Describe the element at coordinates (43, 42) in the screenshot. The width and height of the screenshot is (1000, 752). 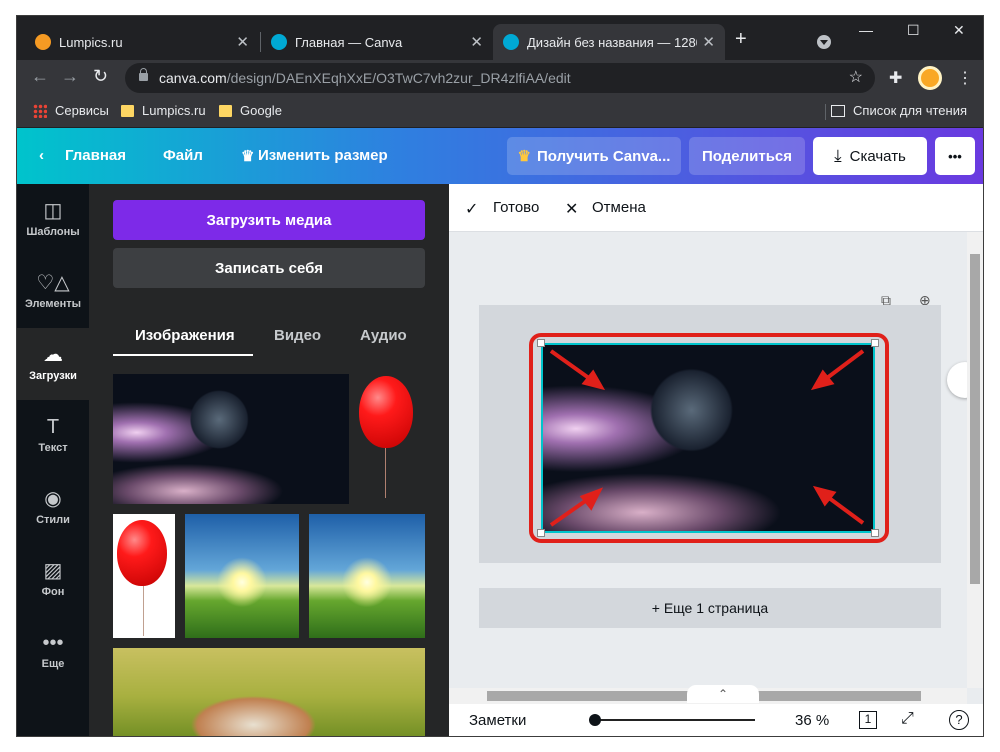
I see `lumpics-favicon-icon` at that location.